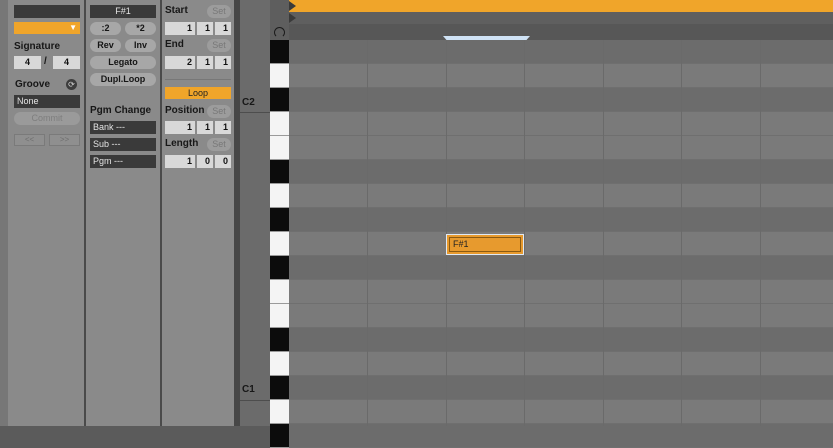  Describe the element at coordinates (279, 32) in the screenshot. I see `headphones-icon` at that location.